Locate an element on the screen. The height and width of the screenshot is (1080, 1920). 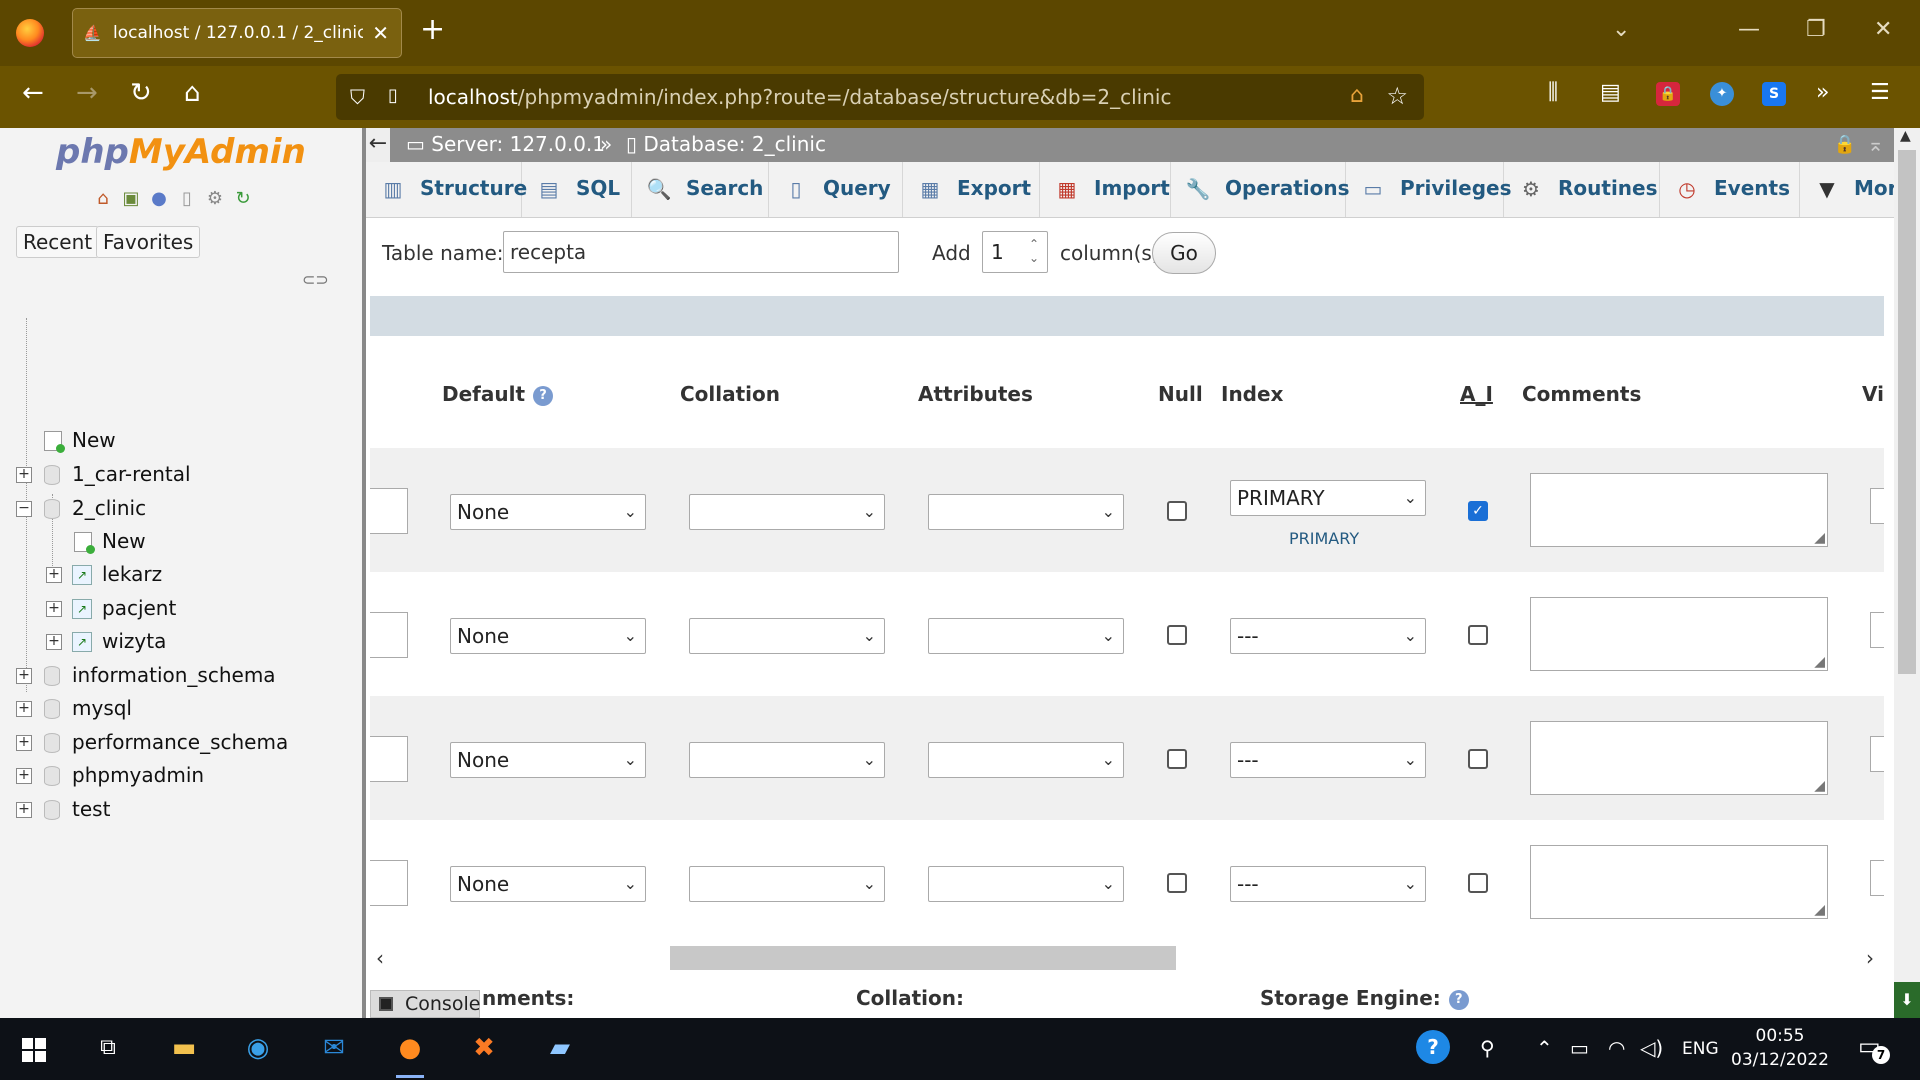
scroll-left-arrow-icon: ‹ is located at coordinates (380, 958).